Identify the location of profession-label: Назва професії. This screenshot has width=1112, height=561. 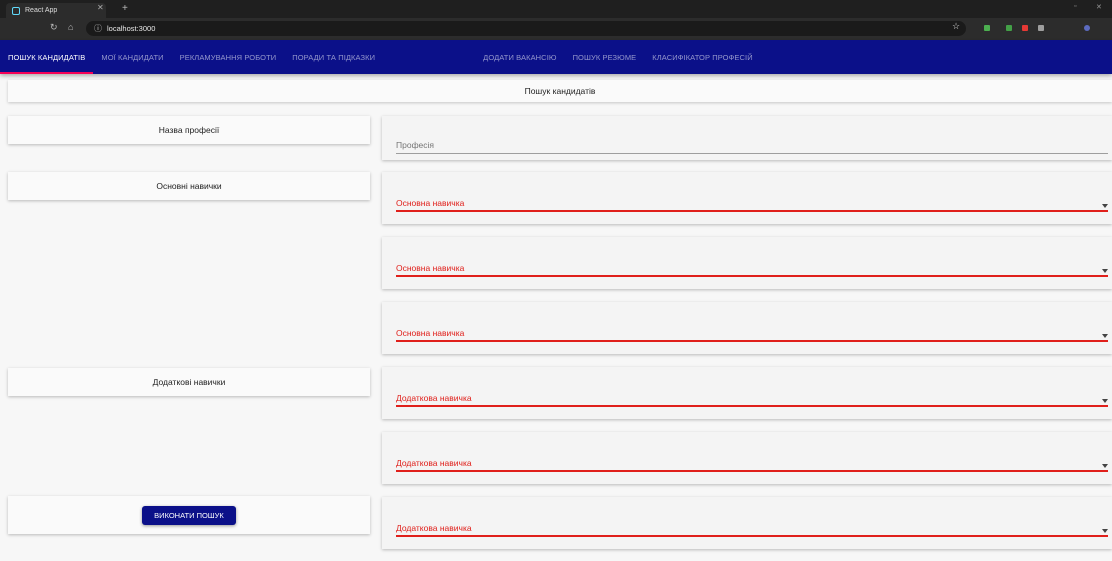
(189, 130).